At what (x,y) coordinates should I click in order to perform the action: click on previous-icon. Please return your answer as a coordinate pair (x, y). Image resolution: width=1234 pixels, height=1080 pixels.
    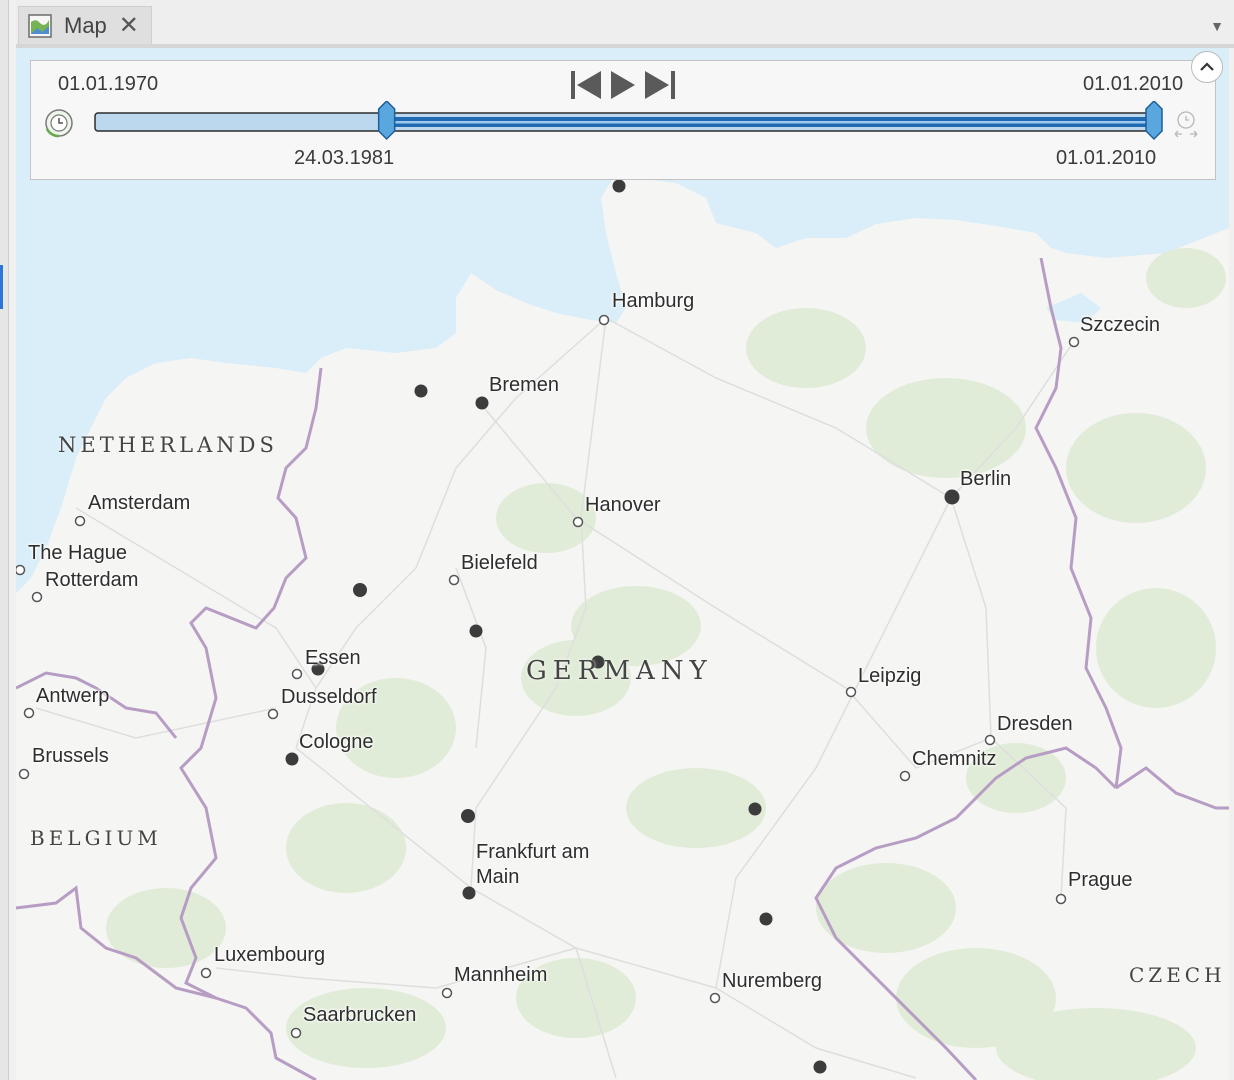
    Looking at the image, I should click on (586, 85).